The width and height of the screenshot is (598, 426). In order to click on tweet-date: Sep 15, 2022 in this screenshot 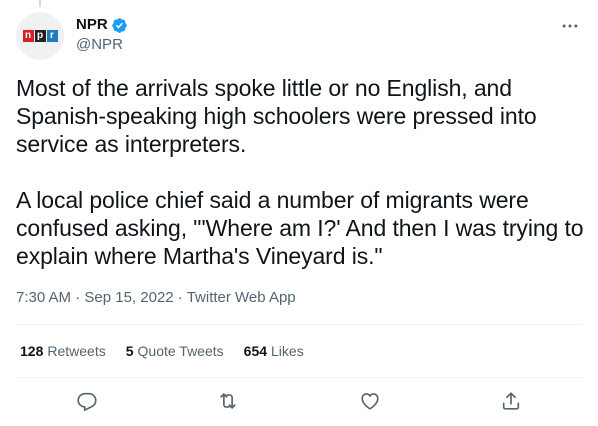, I will do `click(128, 297)`.